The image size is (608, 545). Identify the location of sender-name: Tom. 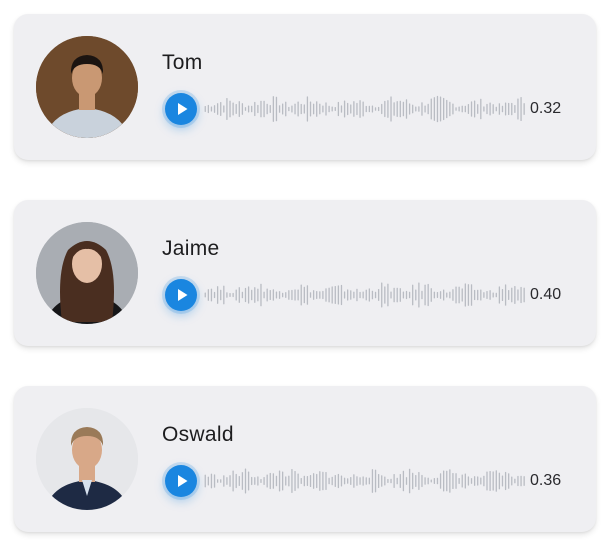
(182, 62).